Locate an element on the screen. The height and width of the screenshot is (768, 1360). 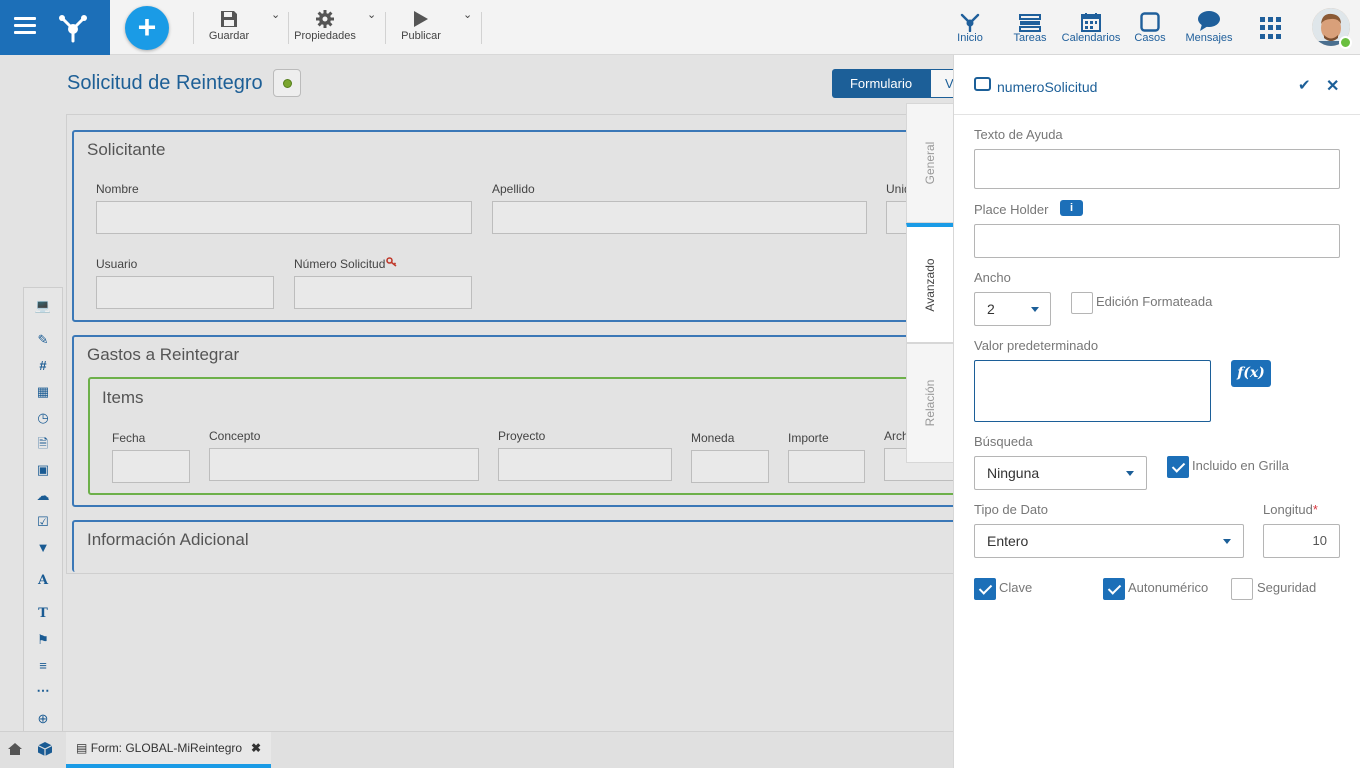
label-icon: A is located at coordinates (43, 581).